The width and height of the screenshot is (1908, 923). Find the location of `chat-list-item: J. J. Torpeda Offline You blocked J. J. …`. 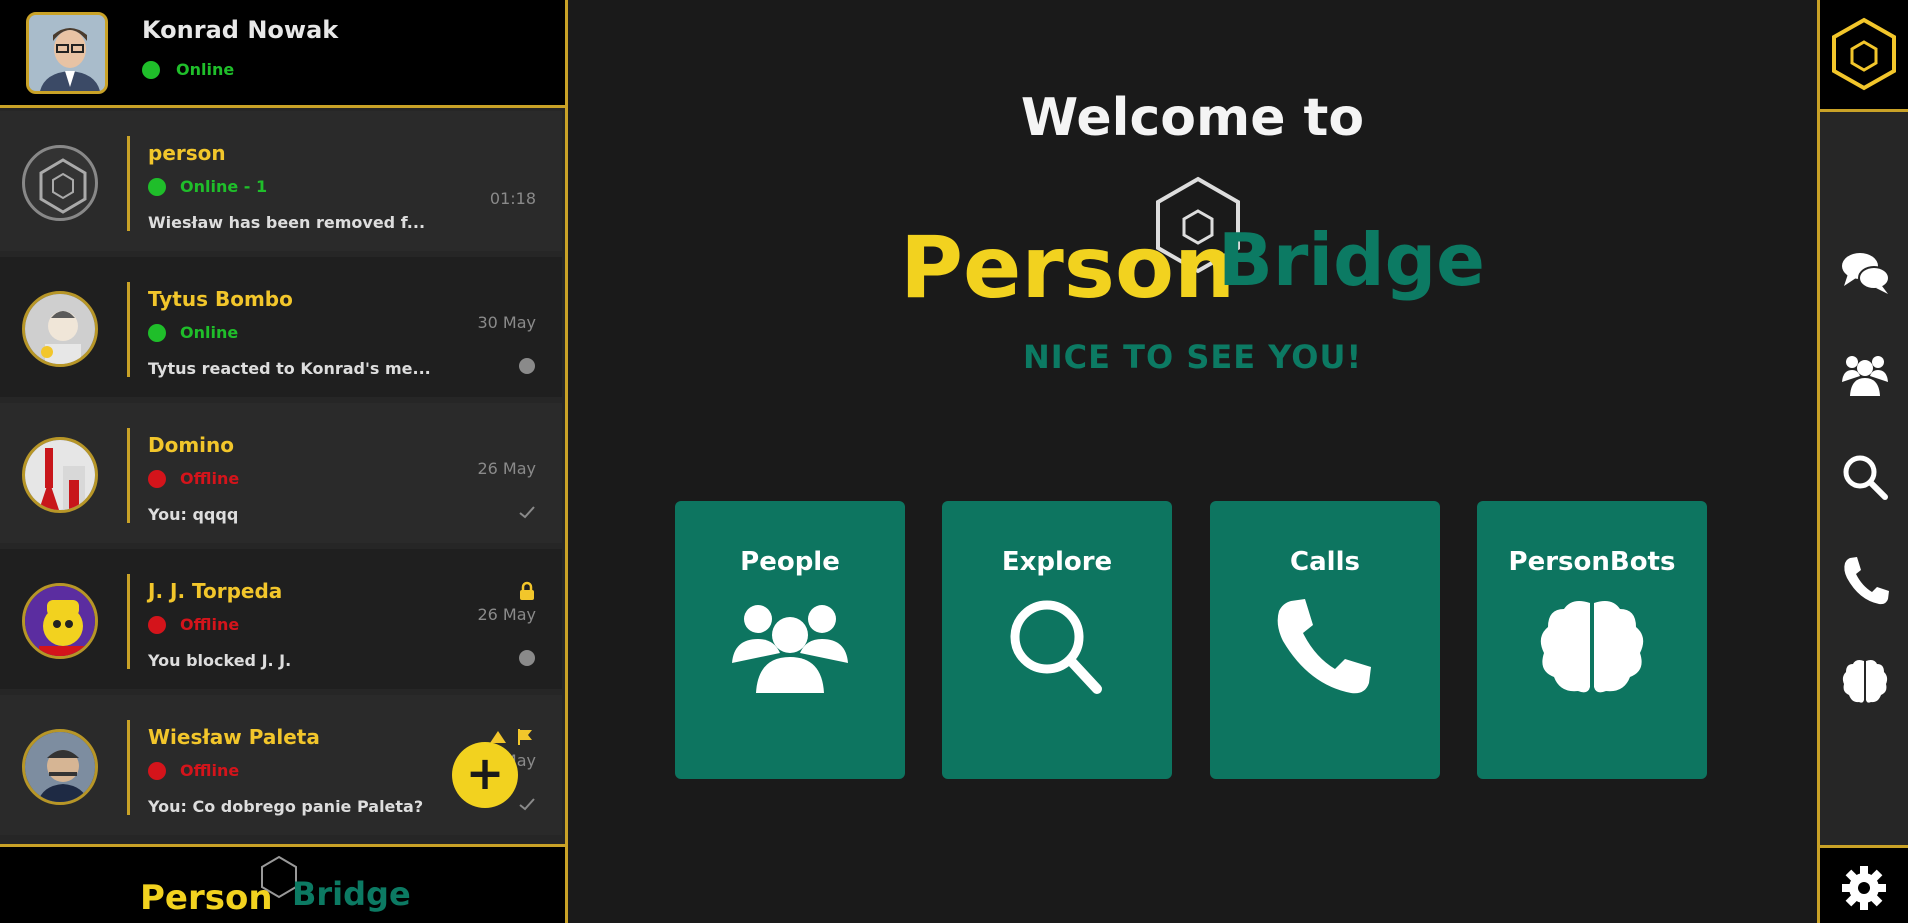

chat-list-item: J. J. Torpeda Offline You blocked J. J. … is located at coordinates (281, 619).